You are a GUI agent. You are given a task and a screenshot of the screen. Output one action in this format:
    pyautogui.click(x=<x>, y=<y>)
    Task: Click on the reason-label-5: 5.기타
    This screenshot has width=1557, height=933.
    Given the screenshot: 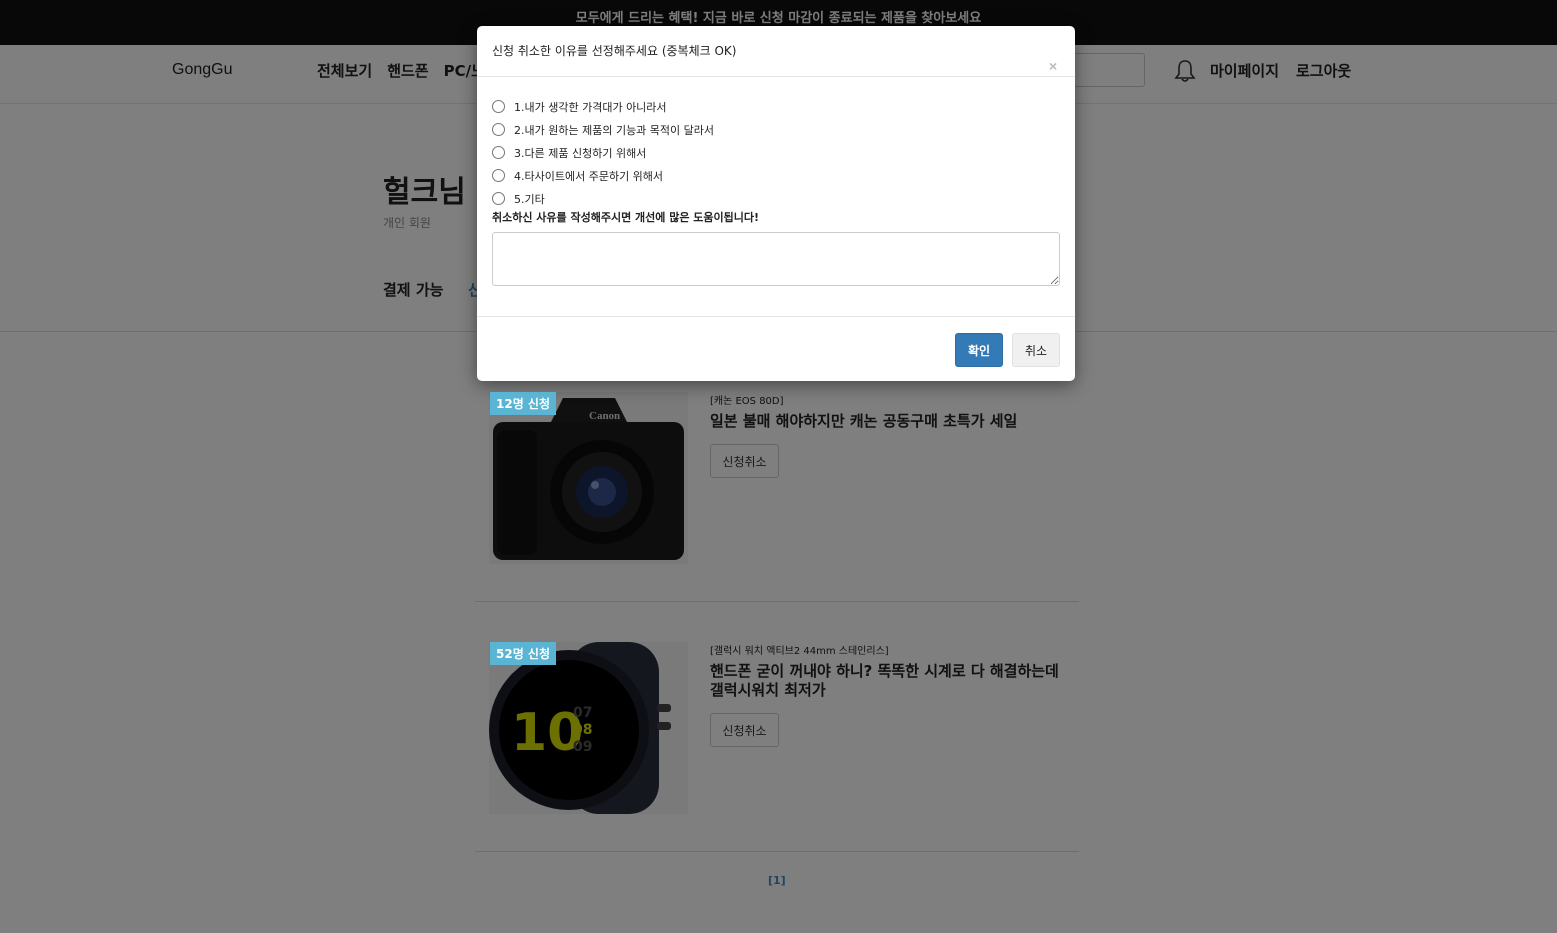 What is the action you would take?
    pyautogui.click(x=529, y=199)
    